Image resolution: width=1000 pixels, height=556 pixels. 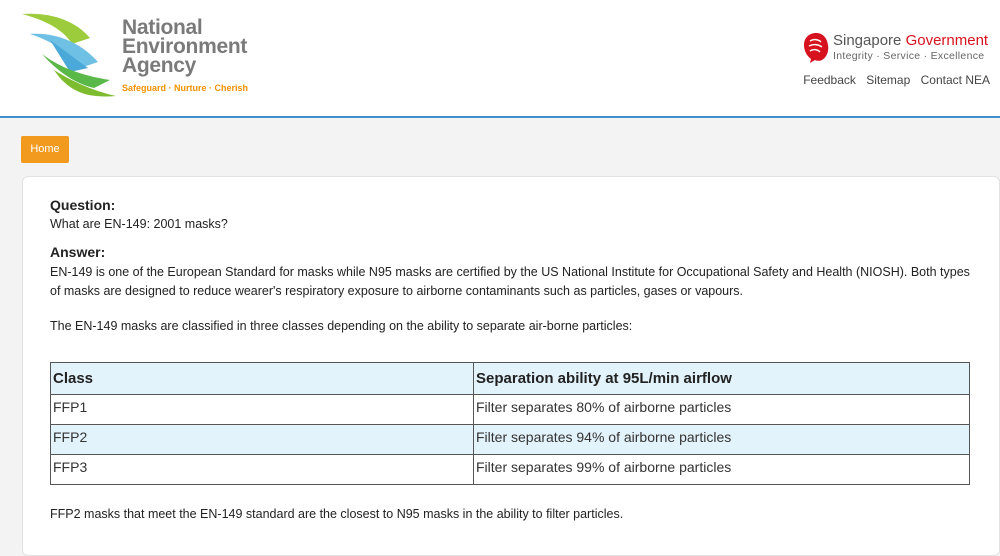 What do you see at coordinates (139, 224) in the screenshot?
I see `question-text: What are EN-149: 2001 masks?` at bounding box center [139, 224].